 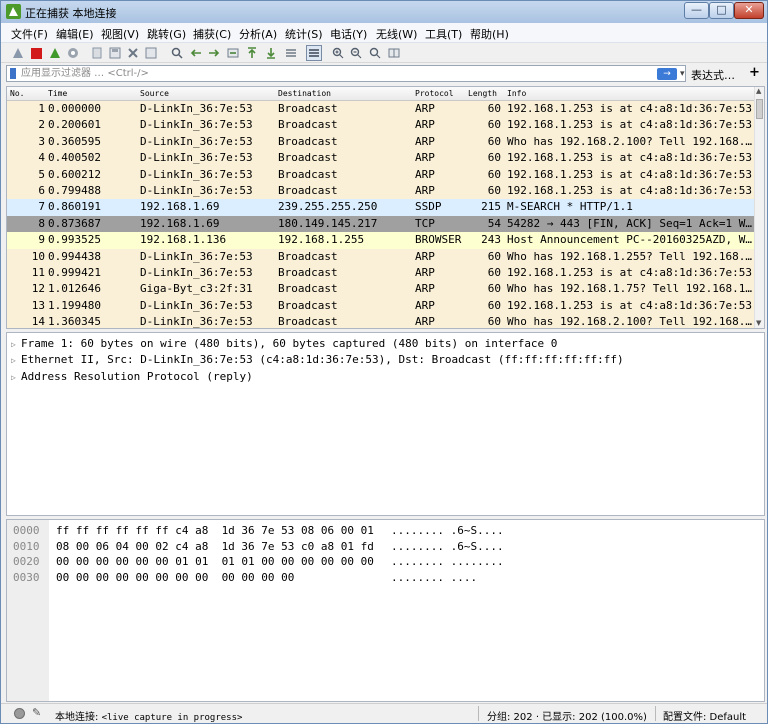 I want to click on options-icon, so click(x=73, y=53).